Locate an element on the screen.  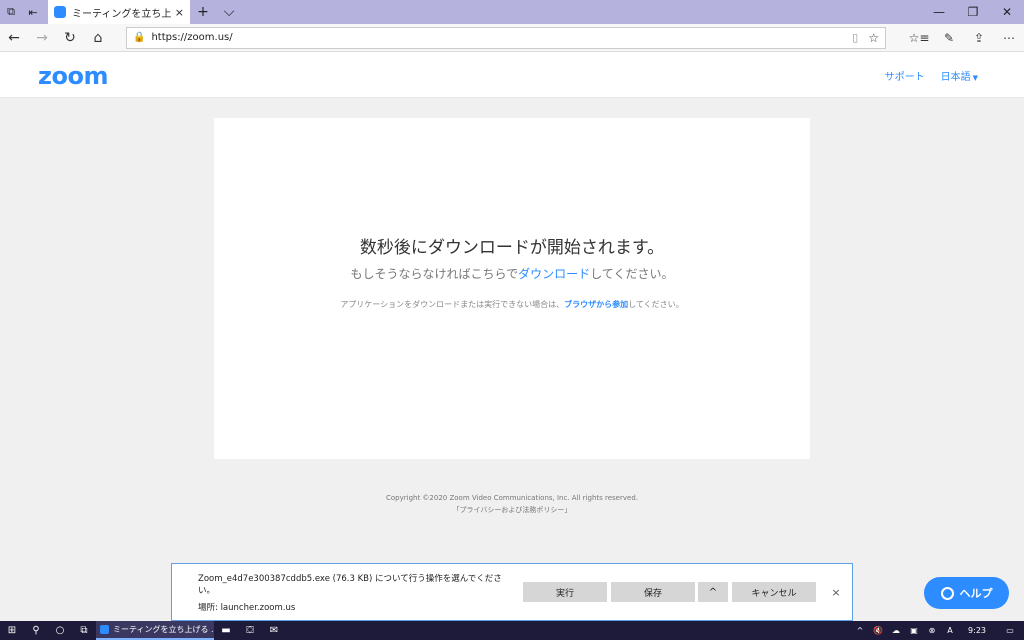
store-icon: ⛋ is located at coordinates (250, 630).